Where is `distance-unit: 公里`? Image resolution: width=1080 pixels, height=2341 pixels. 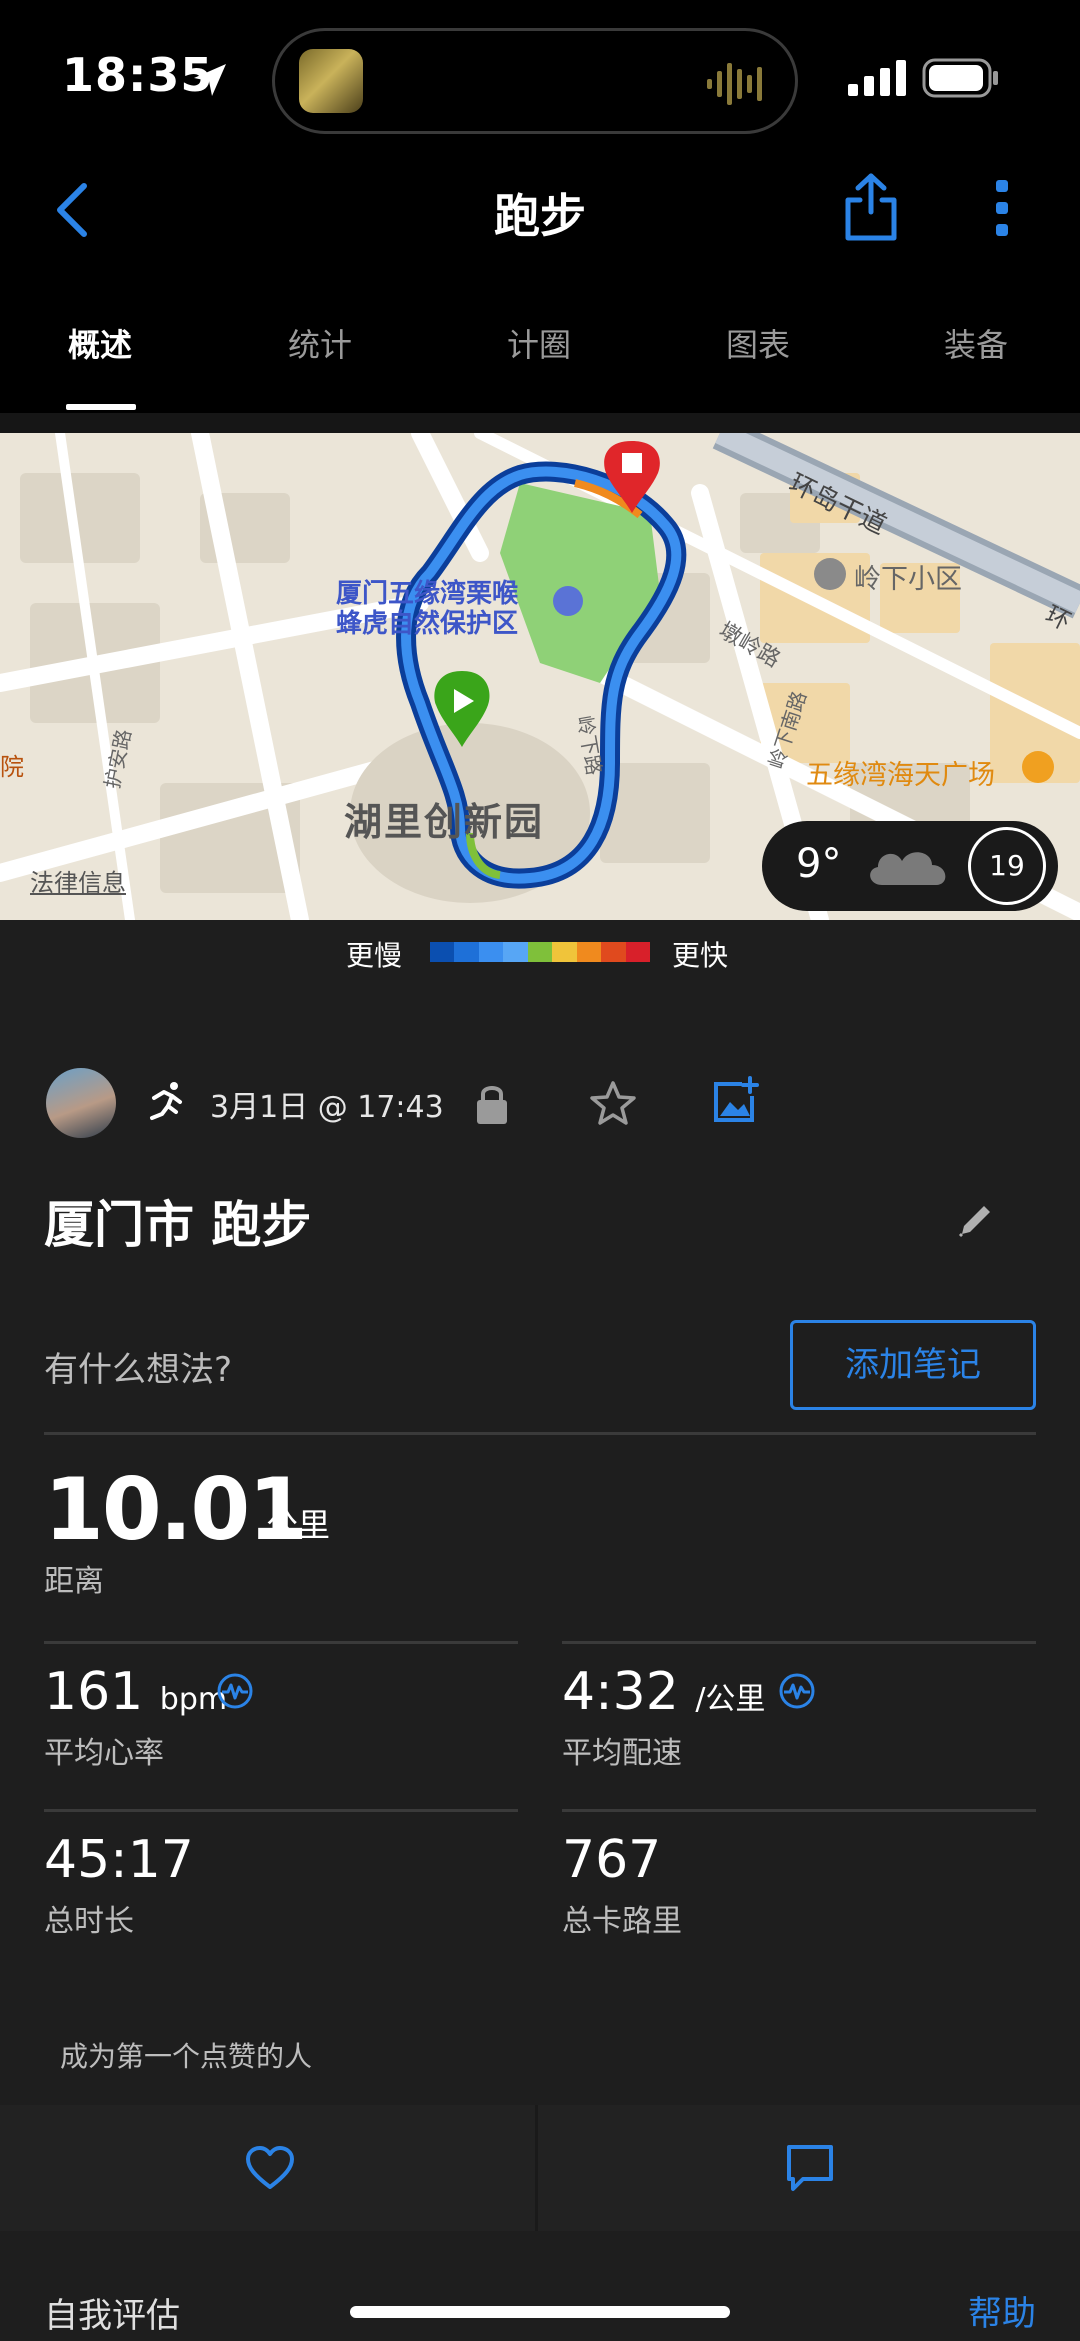 distance-unit: 公里 is located at coordinates (298, 1525).